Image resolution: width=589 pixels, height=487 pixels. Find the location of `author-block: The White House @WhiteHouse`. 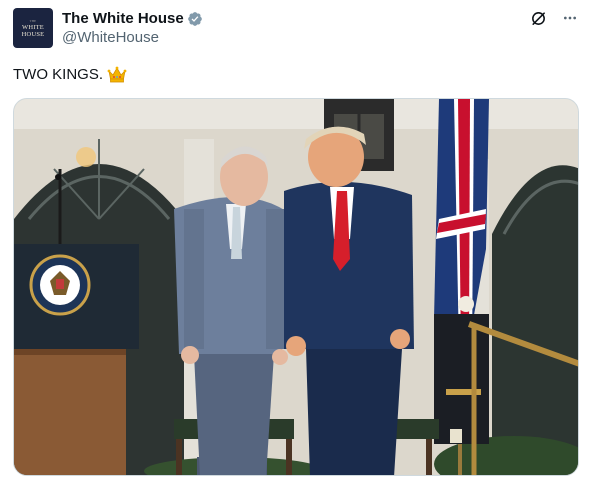

author-block: The White House @WhiteHouse is located at coordinates (132, 27).